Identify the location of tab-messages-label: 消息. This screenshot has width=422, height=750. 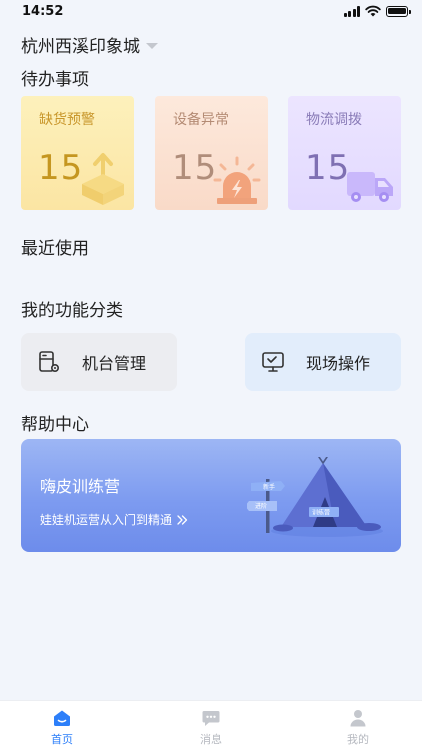
(211, 739).